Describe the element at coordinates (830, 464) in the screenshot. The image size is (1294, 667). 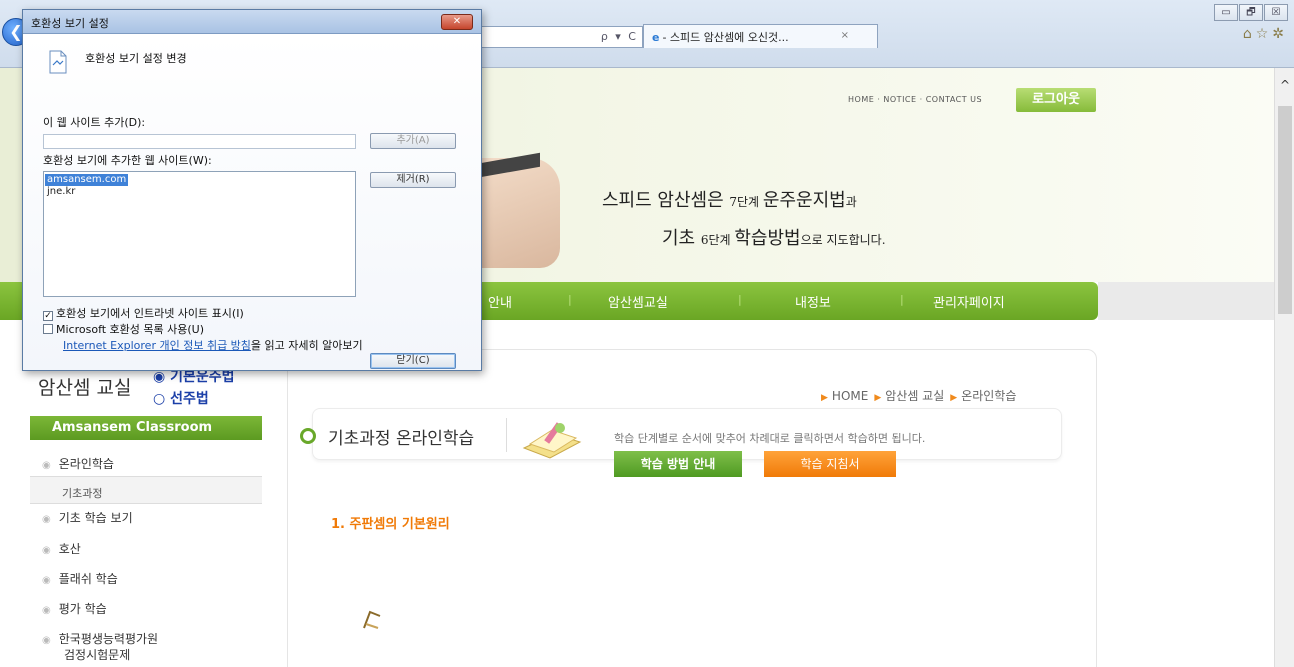
I see `study-manual-button: 학습 지침서` at that location.